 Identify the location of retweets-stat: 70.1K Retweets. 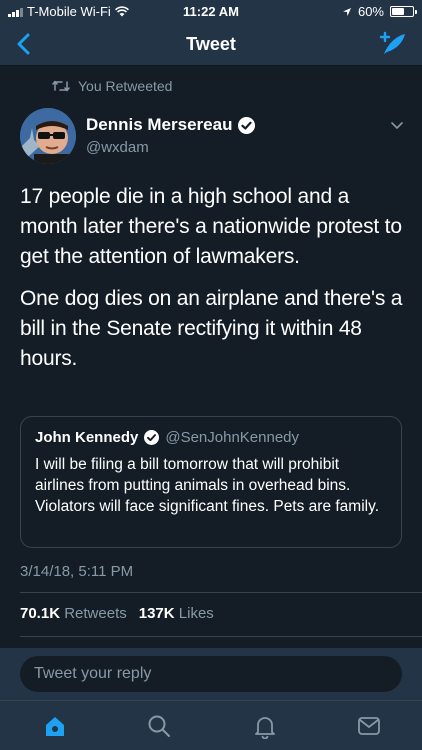
(73, 613).